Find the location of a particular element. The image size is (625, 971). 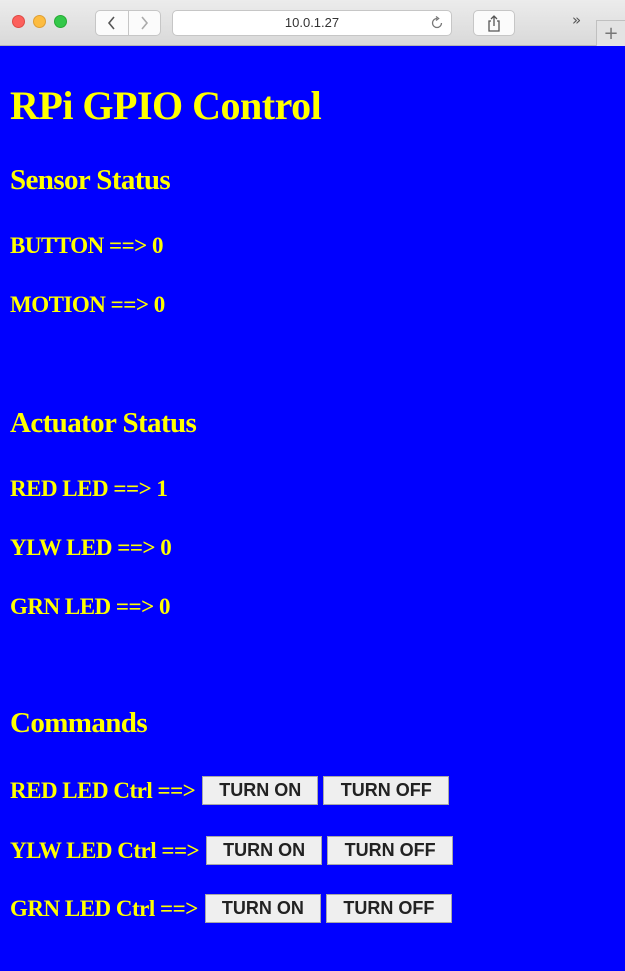

address-bar: 10.0.1.27 is located at coordinates (312, 23).